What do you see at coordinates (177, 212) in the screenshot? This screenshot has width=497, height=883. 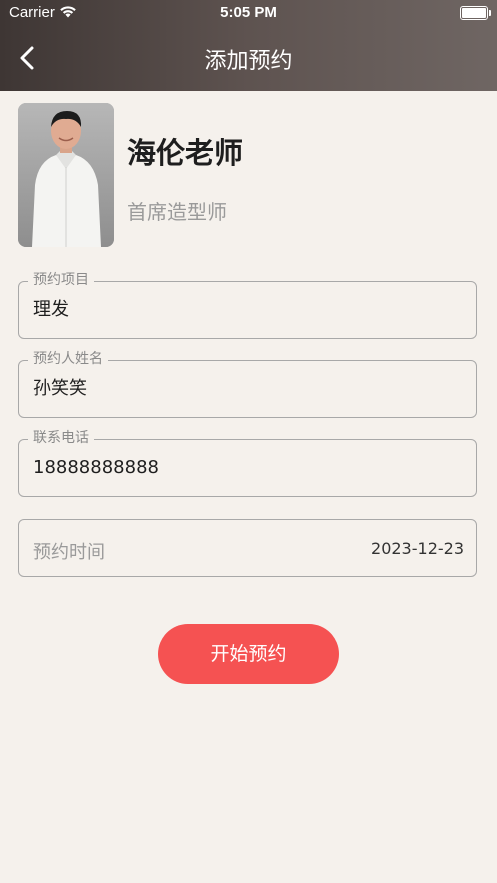 I see `stylist-role: 首席造型师` at bounding box center [177, 212].